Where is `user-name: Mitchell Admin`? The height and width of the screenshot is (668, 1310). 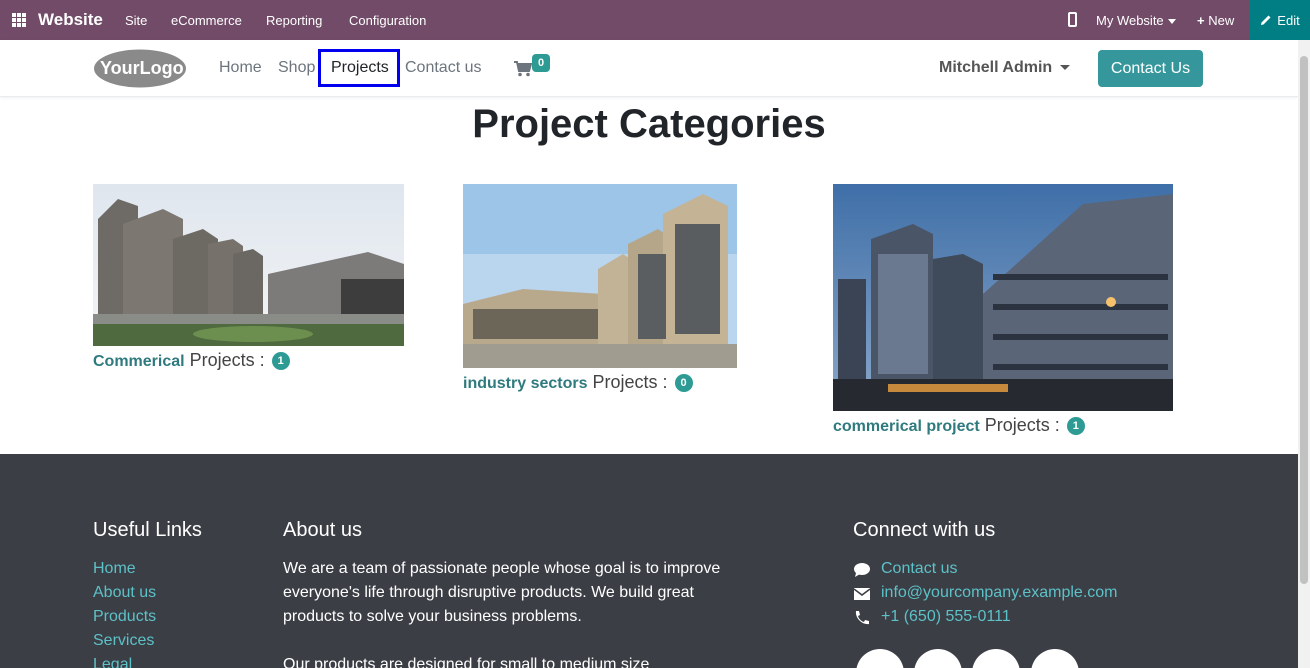
user-name: Mitchell Admin is located at coordinates (996, 67).